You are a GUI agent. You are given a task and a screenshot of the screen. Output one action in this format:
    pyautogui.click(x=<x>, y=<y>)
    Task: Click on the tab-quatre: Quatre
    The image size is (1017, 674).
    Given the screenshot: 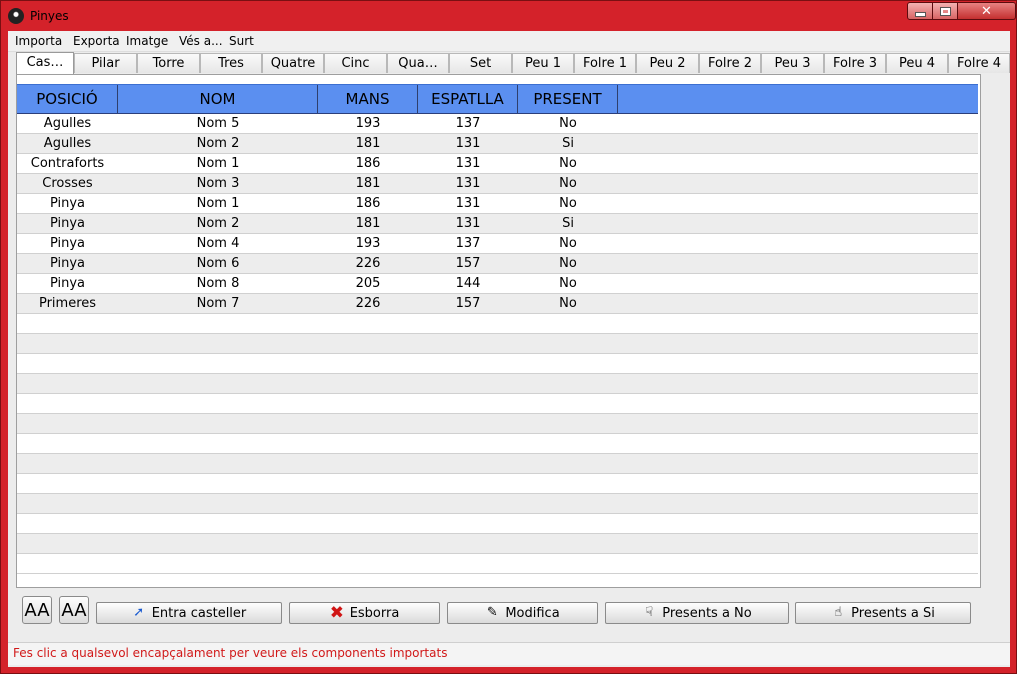 What is the action you would take?
    pyautogui.click(x=293, y=63)
    